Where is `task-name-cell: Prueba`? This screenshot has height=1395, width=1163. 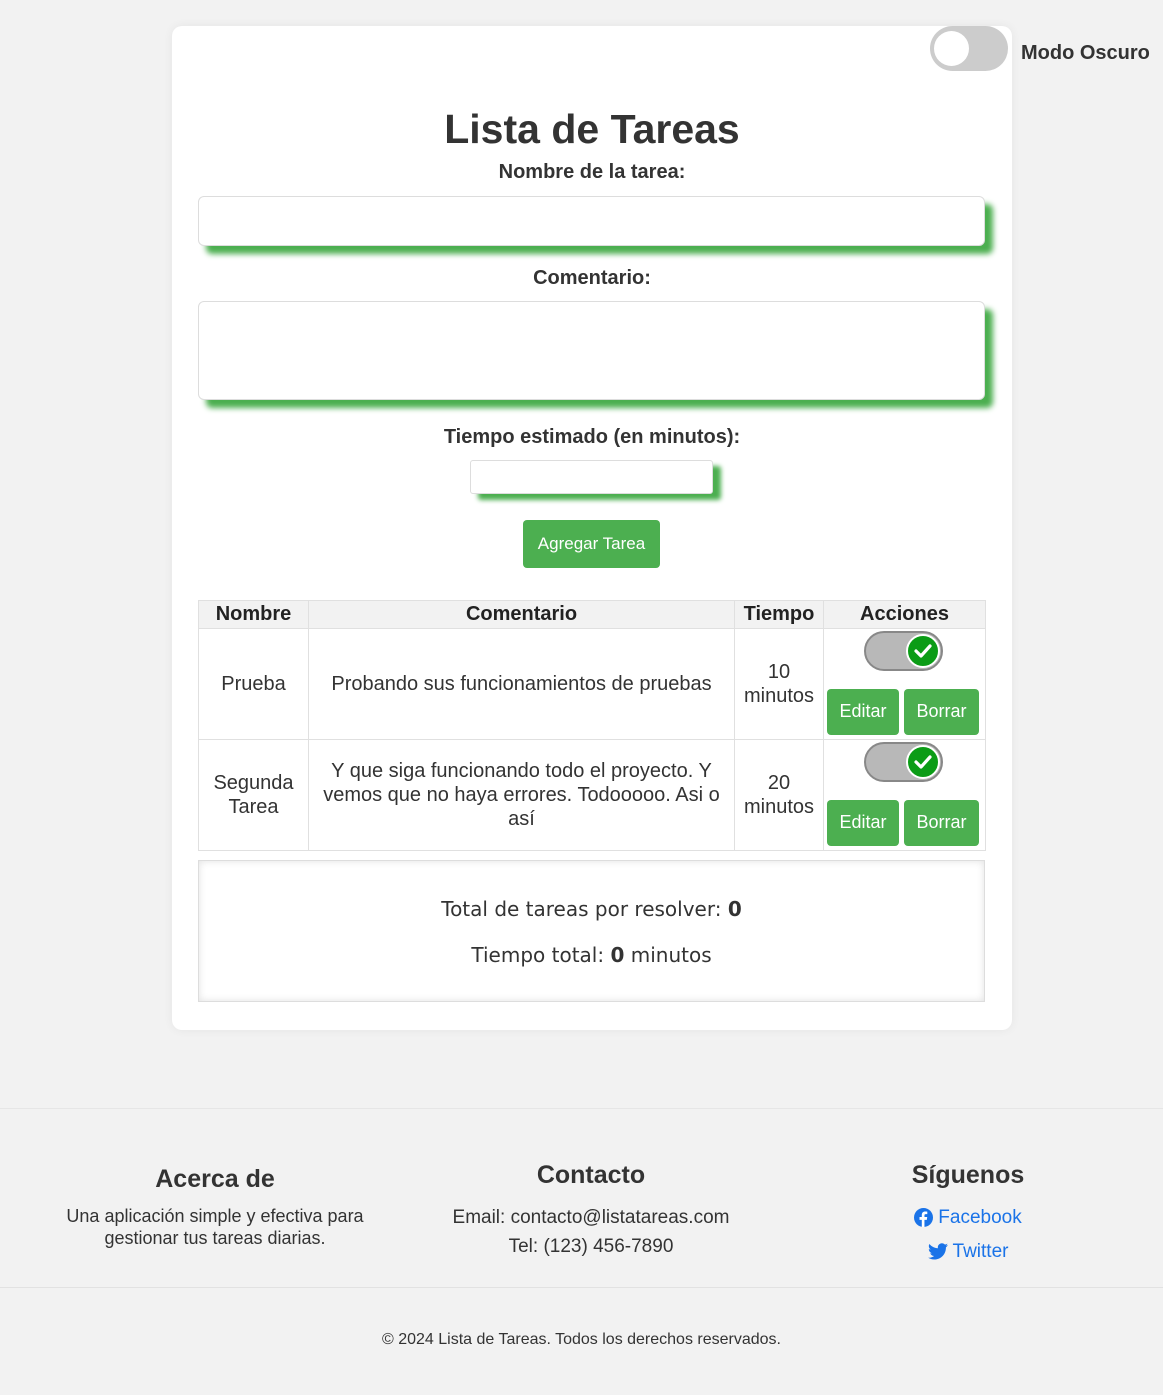 task-name-cell: Prueba is located at coordinates (253, 684).